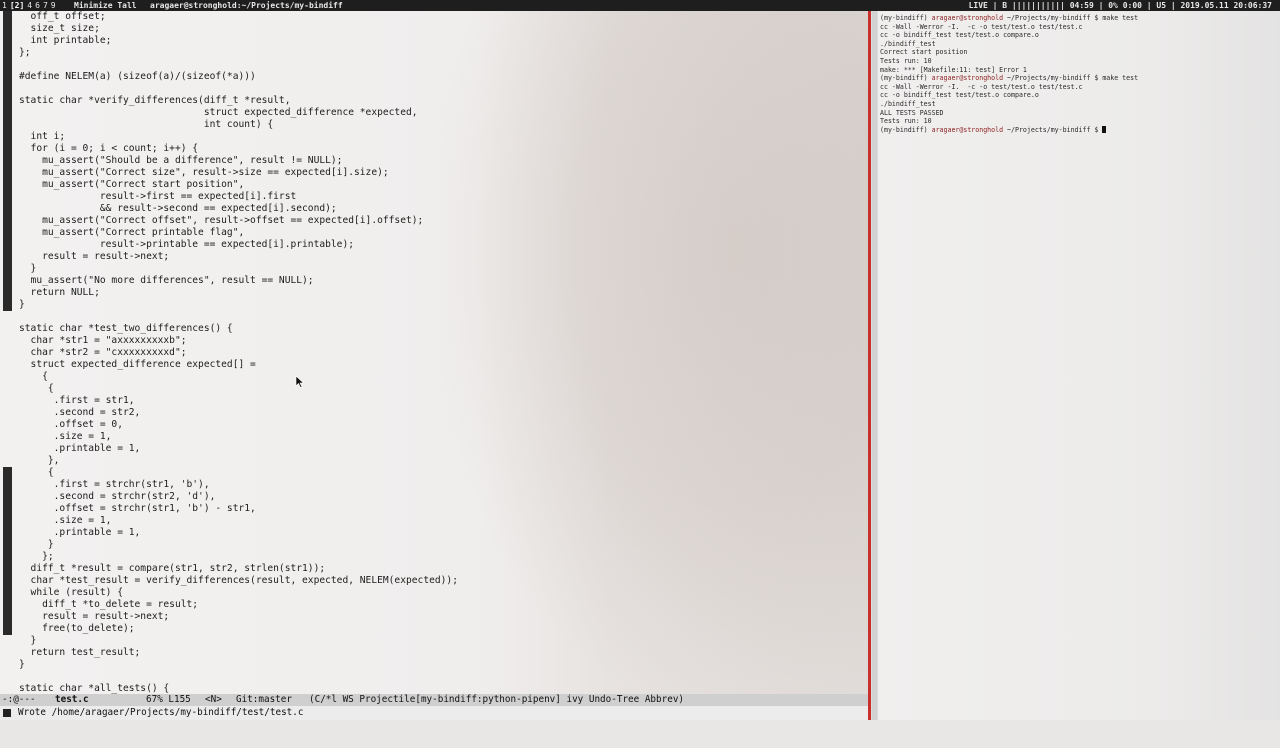 The image size is (1280, 748). Describe the element at coordinates (37, 5) in the screenshot. I see `workspace-3: 6` at that location.